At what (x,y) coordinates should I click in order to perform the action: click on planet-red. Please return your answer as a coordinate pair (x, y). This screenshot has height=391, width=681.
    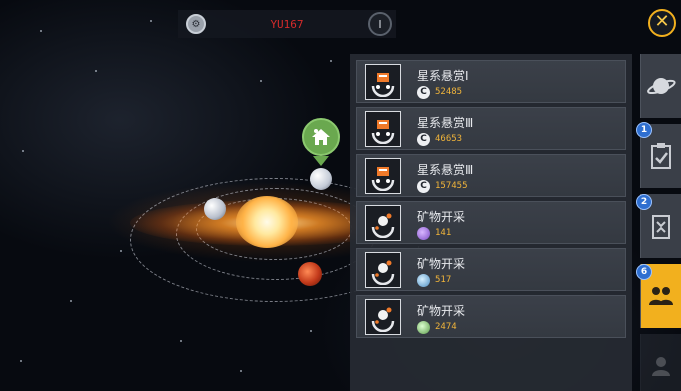
    Looking at the image, I should click on (310, 274).